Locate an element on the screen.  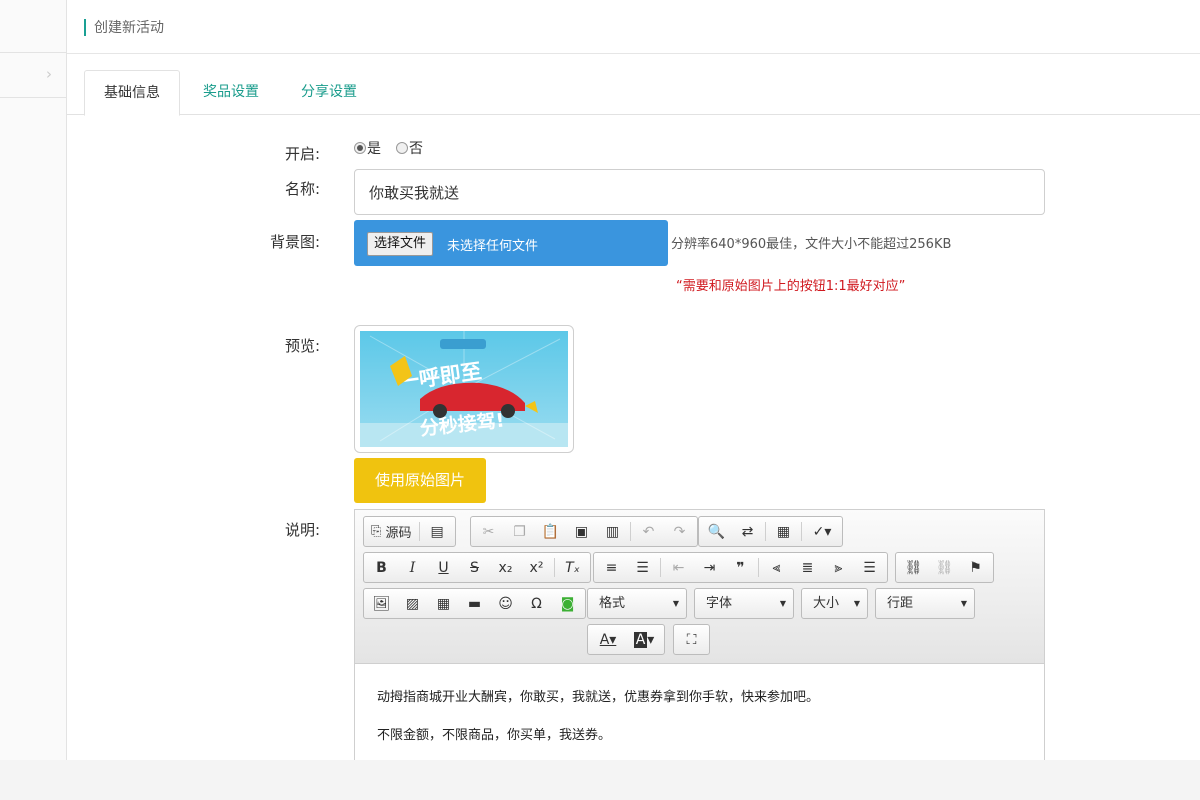
name-input is located at coordinates (699, 192).